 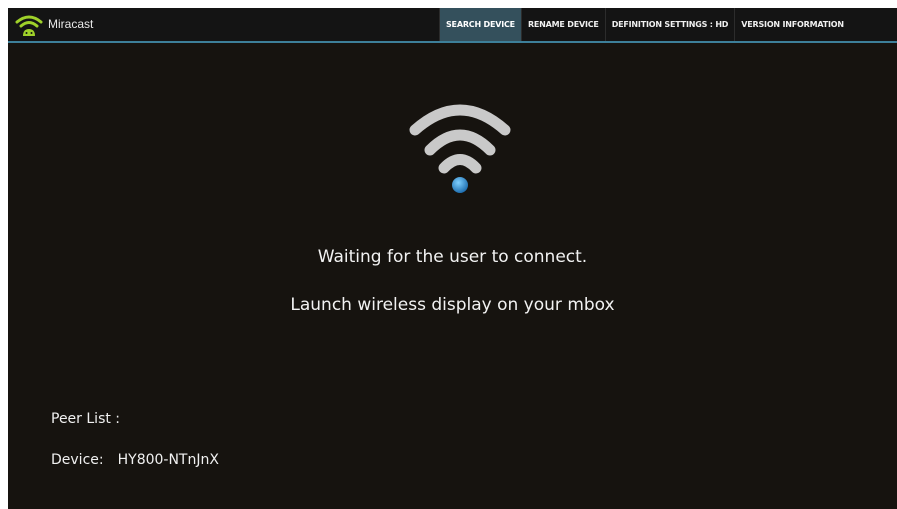 What do you see at coordinates (71, 24) in the screenshot?
I see `app-title: Miracast` at bounding box center [71, 24].